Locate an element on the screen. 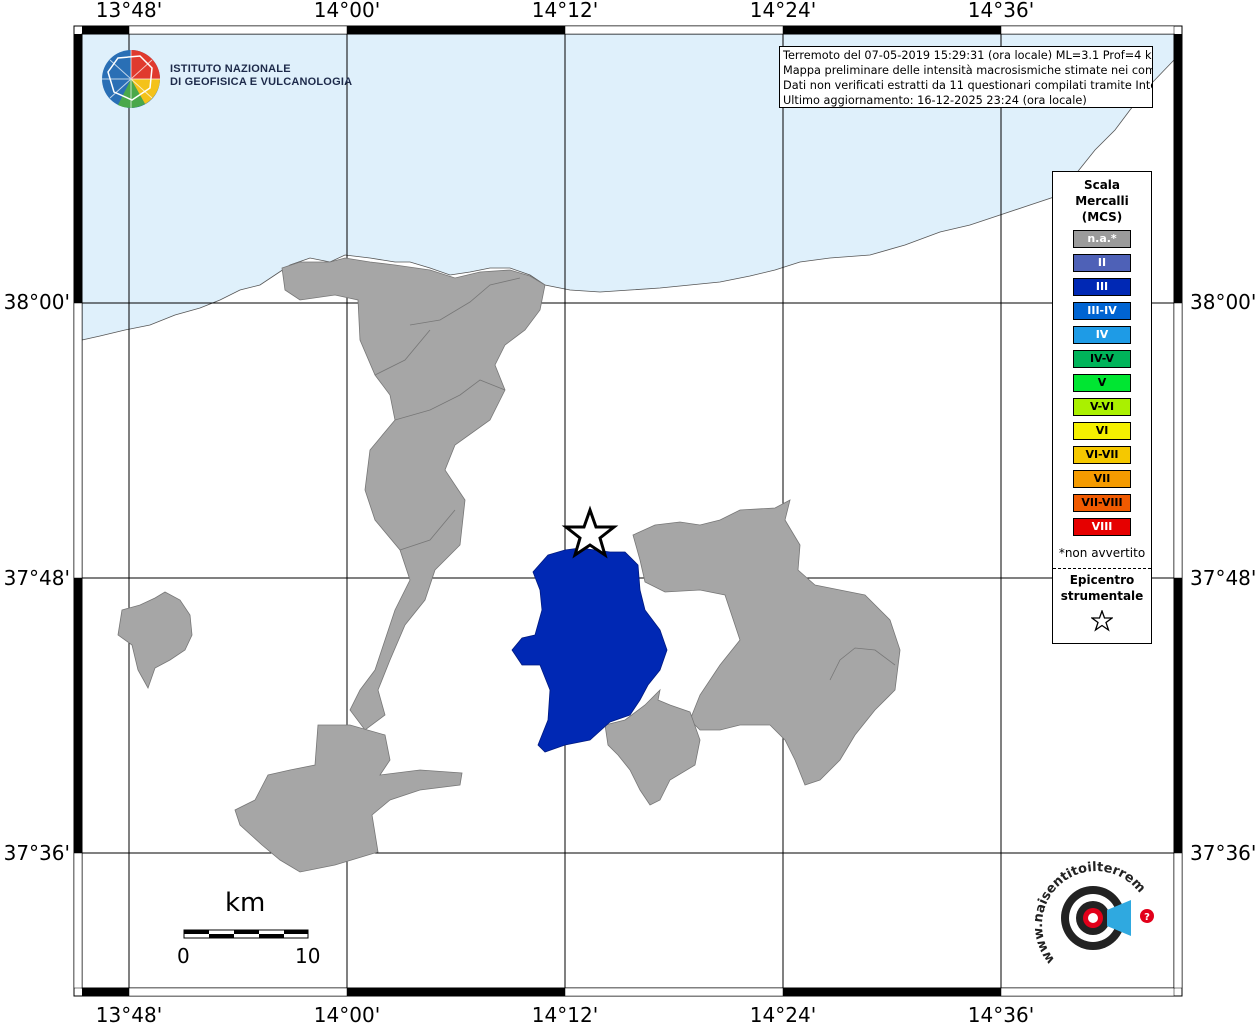 This screenshot has height=1027, width=1255. legend-epicenter-line2: strumentale is located at coordinates (1102, 596).